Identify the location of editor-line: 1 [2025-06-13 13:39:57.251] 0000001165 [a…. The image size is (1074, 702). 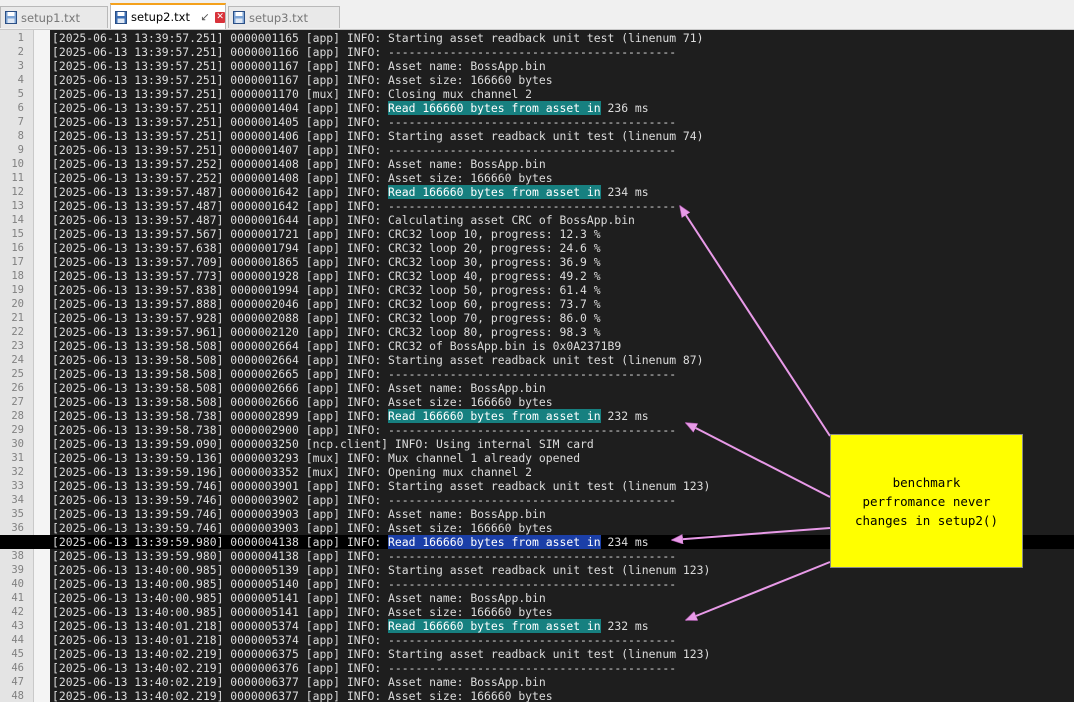
(537, 38).